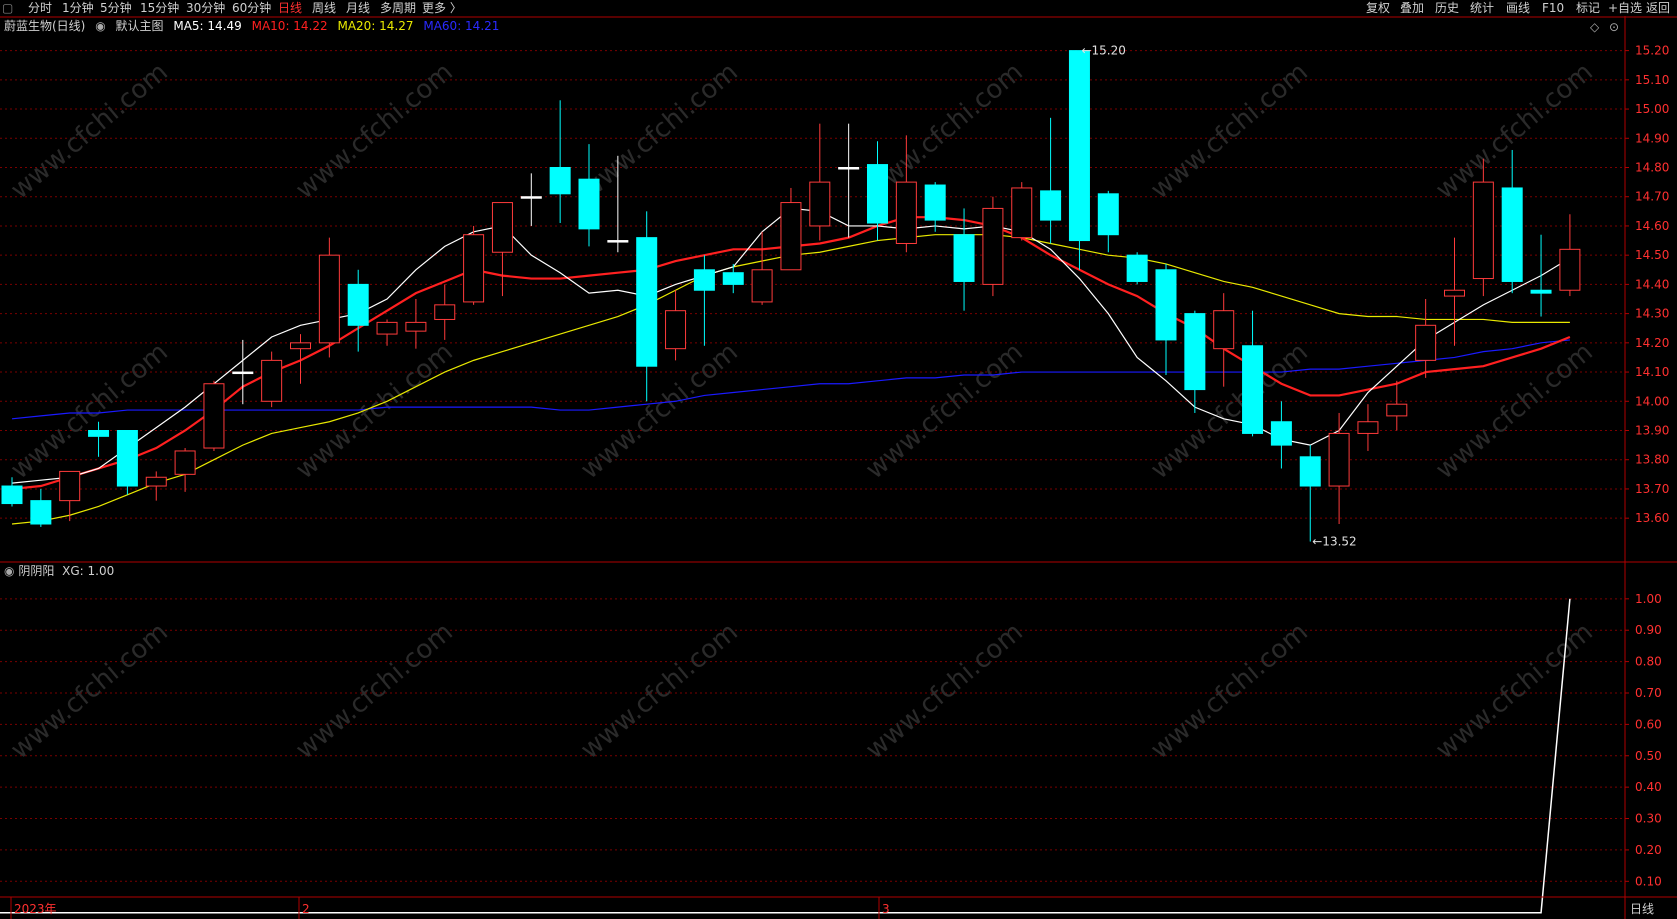 The height and width of the screenshot is (919, 1677). I want to click on diamond-icon: ◇, so click(1594, 27).